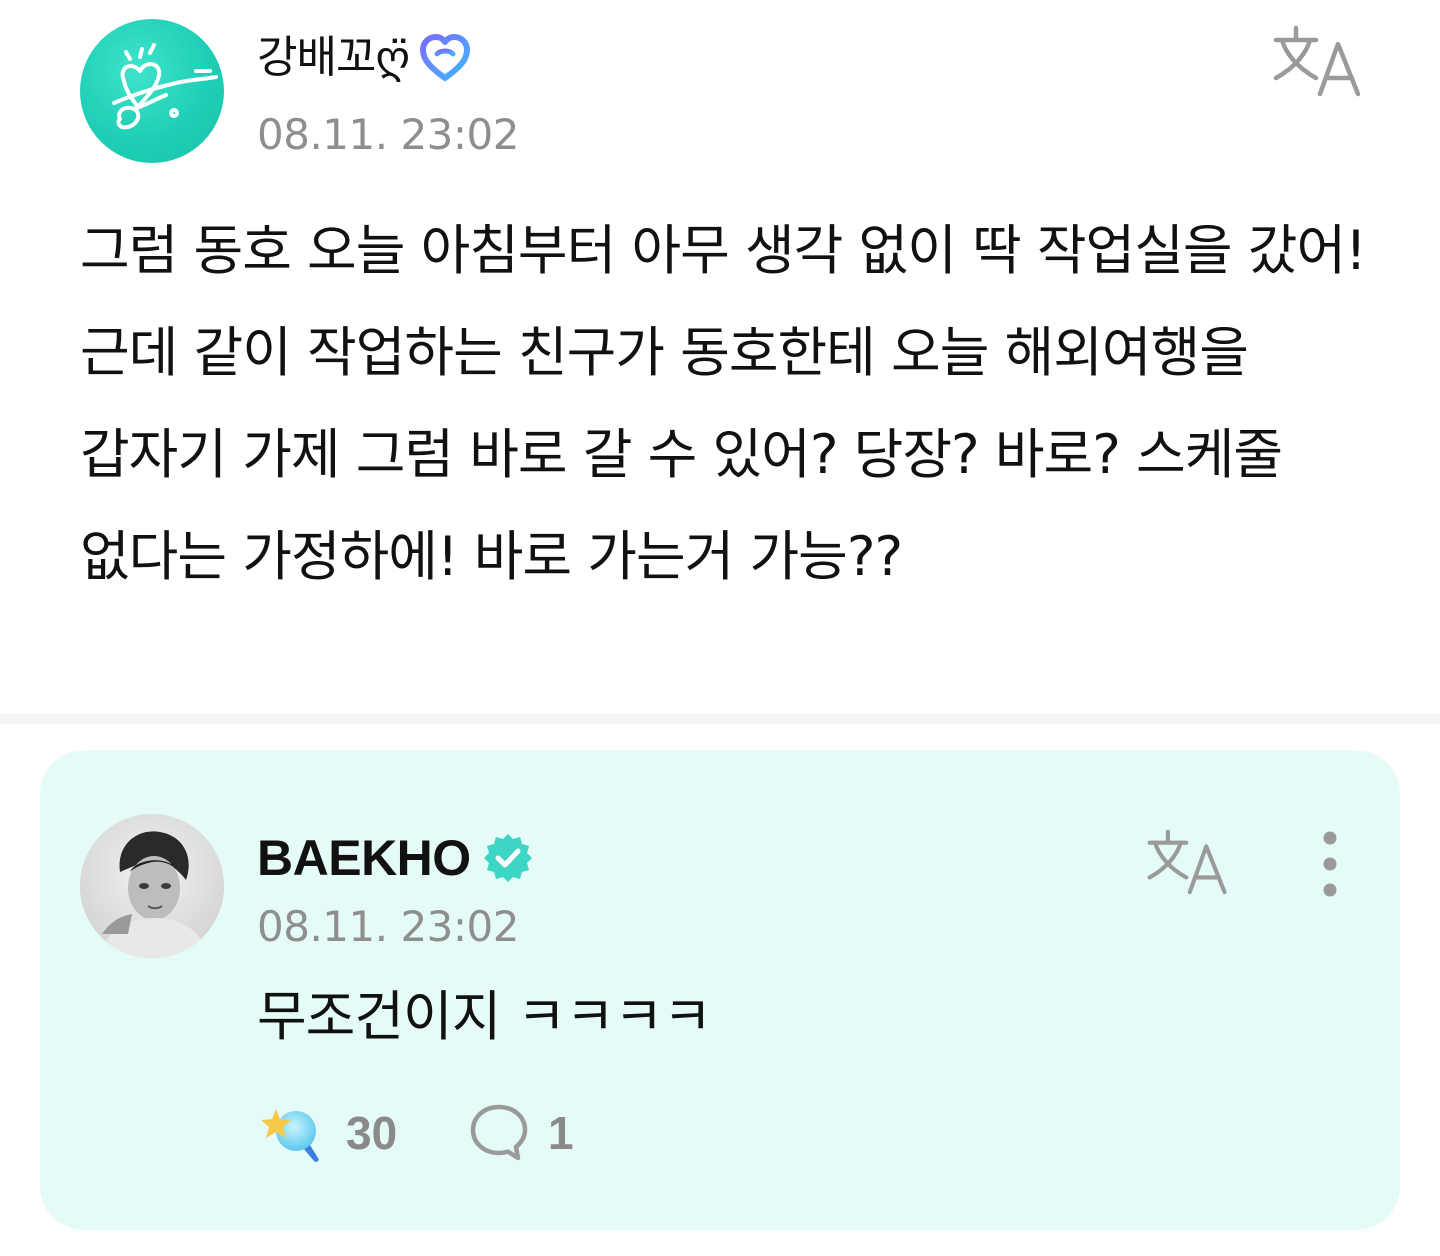  What do you see at coordinates (327, 1133) in the screenshot?
I see `reaction-button: 30` at bounding box center [327, 1133].